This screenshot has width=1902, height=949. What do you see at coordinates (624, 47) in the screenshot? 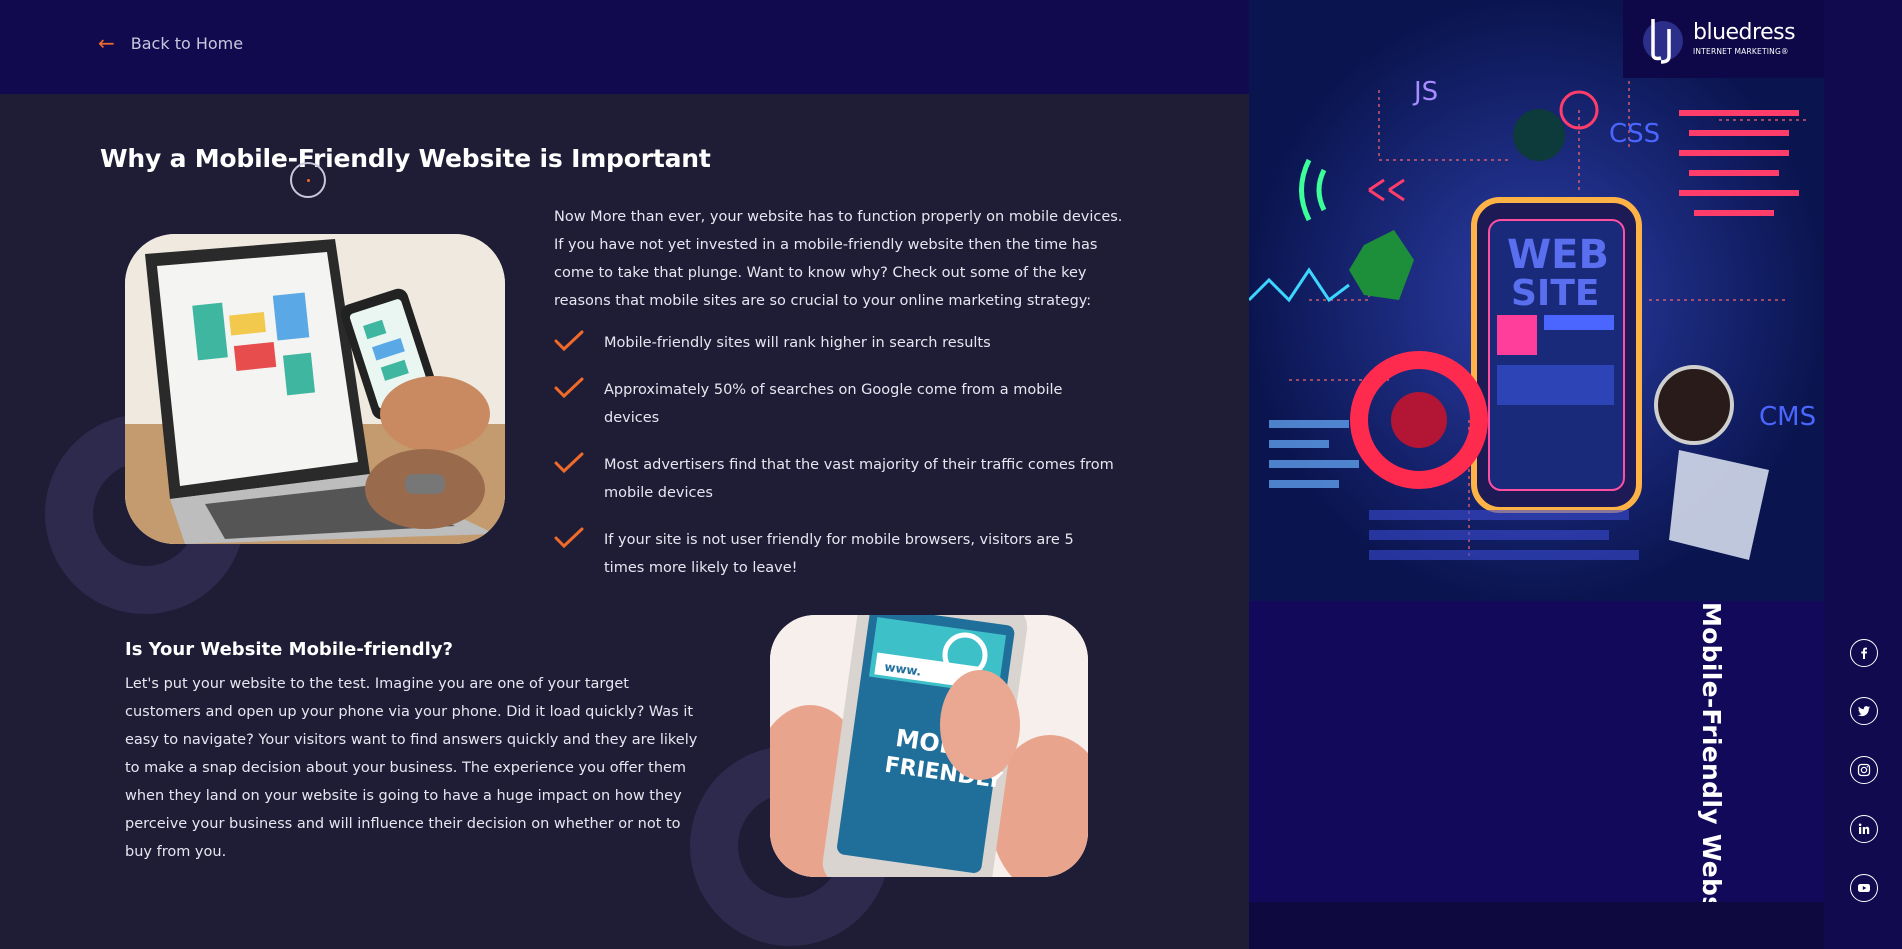
I see `top-bar: ← Back to Home` at bounding box center [624, 47].